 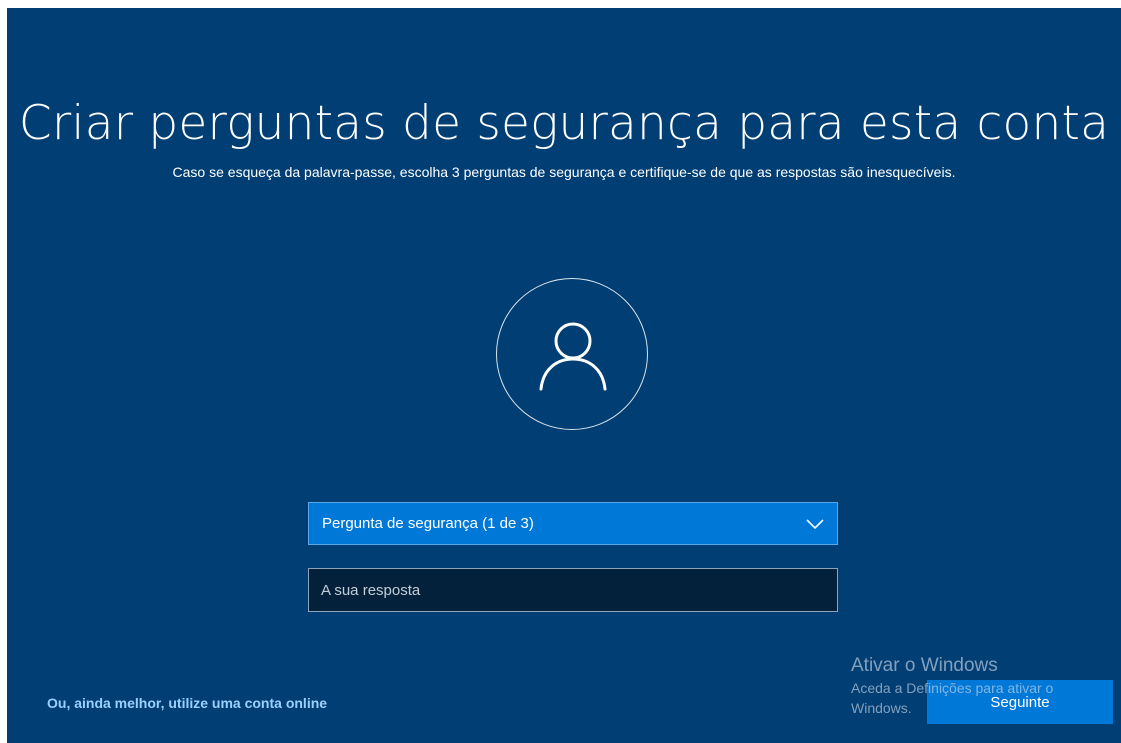 I want to click on next-button: Seguinte, so click(x=1020, y=702).